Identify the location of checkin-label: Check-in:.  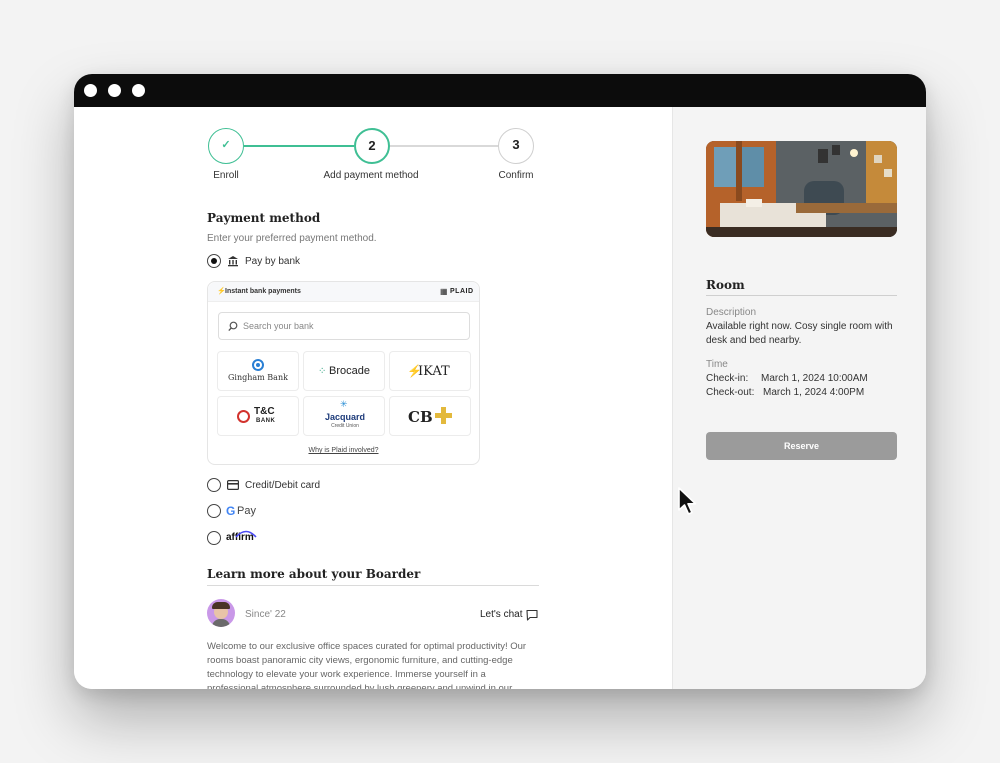
(727, 378).